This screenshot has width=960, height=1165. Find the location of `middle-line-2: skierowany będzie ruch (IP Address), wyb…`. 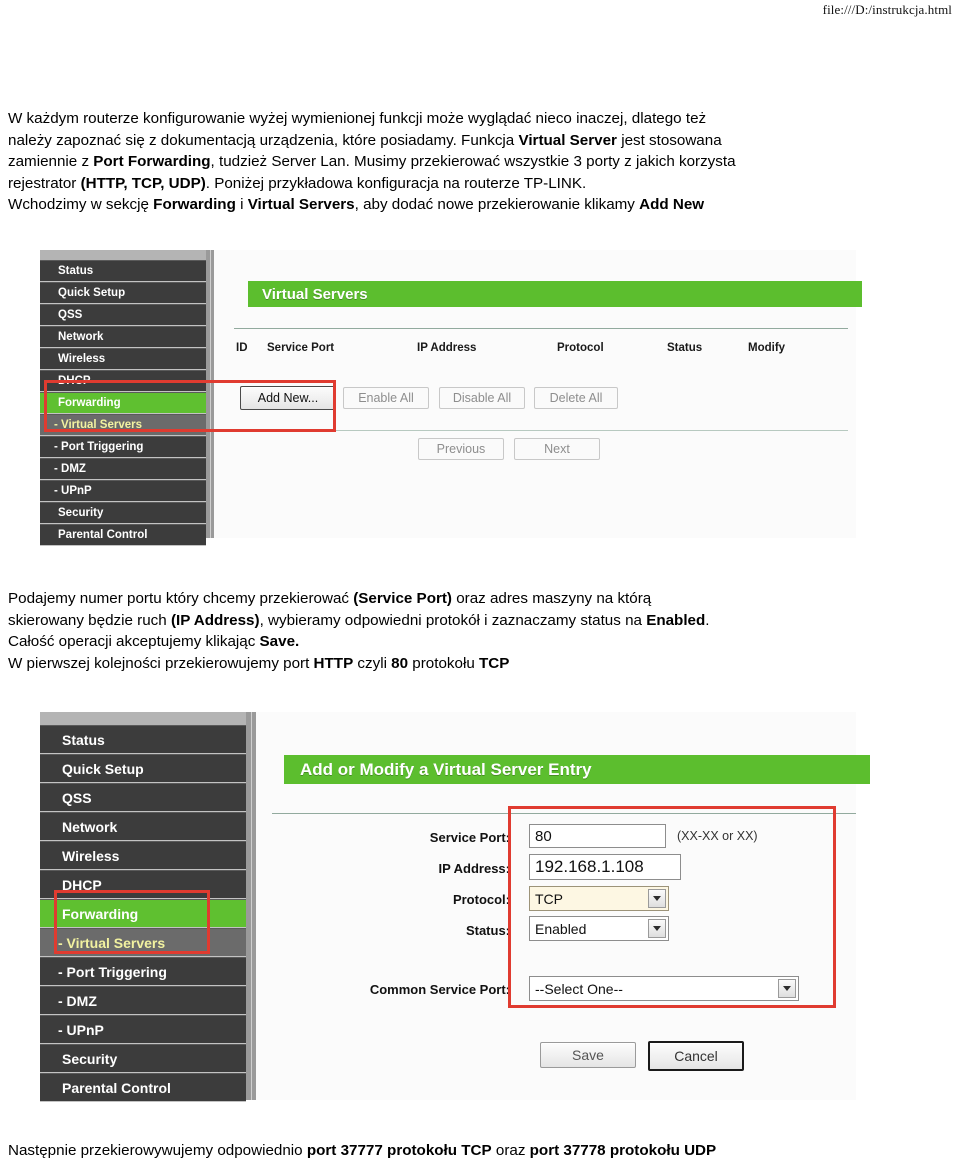

middle-line-2: skierowany będzie ruch (IP Address), wyb… is located at coordinates (434, 621).